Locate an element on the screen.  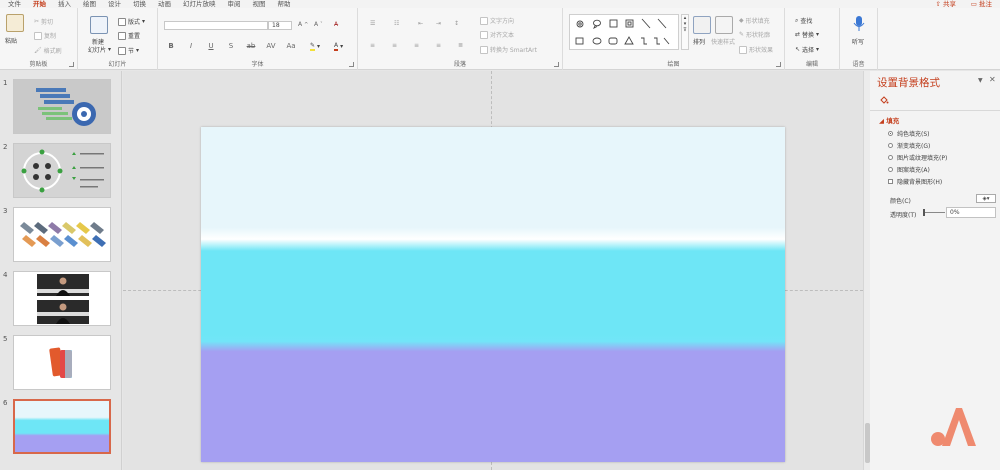
vertical-scrollbar is located at coordinates (866, 270).